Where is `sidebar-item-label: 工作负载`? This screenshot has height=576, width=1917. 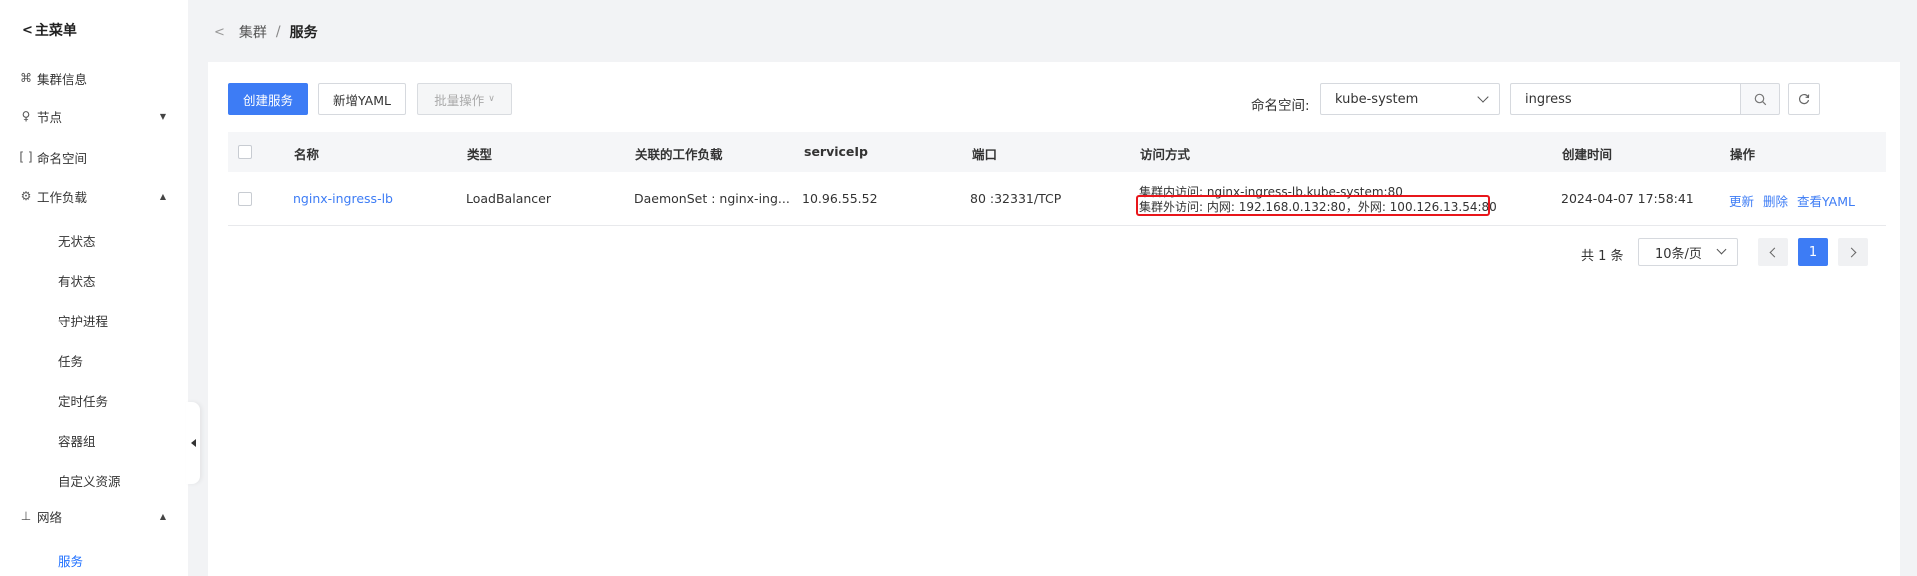
sidebar-item-label: 工作负载 is located at coordinates (62, 197).